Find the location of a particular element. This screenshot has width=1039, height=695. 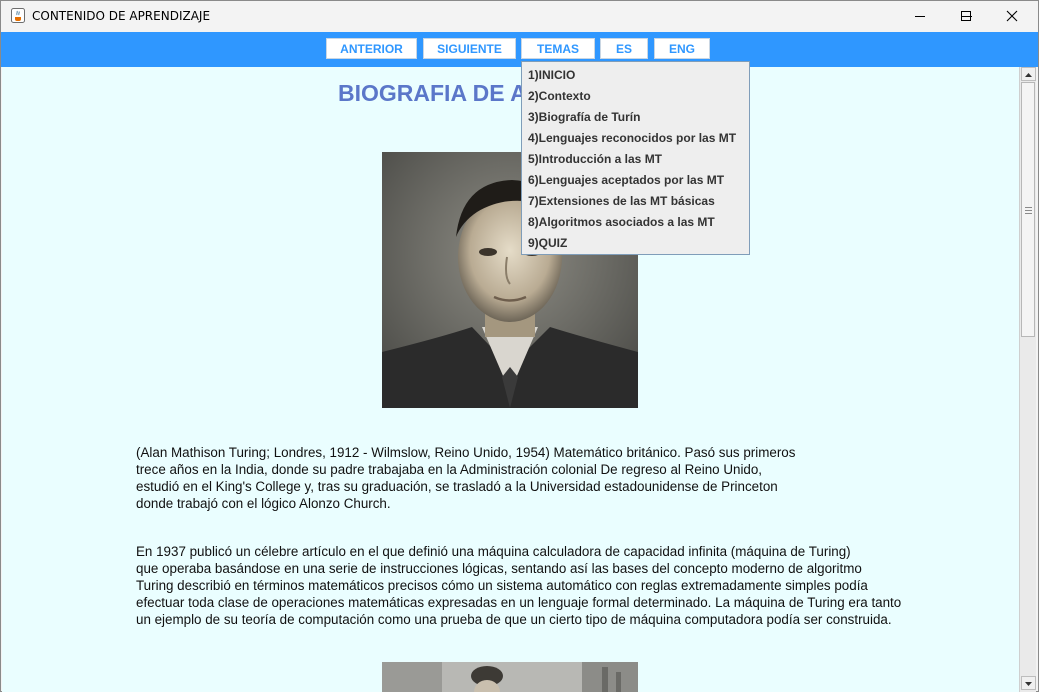

menu-item-lenguajes-aceptados: 6)Lenguajes aceptados por las MT is located at coordinates (626, 180).